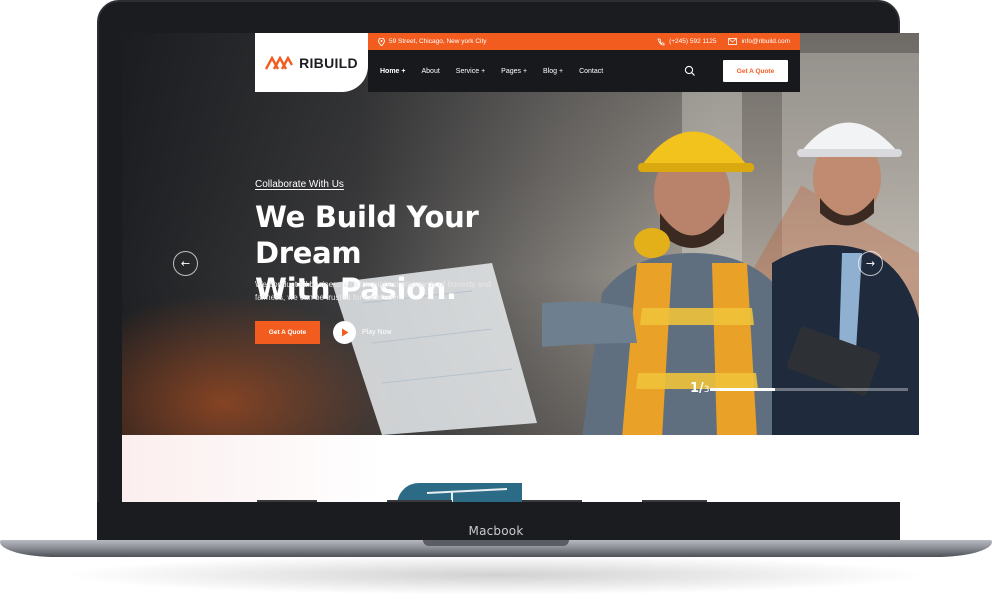 This screenshot has height=614, width=992. What do you see at coordinates (553, 71) in the screenshot?
I see `nav-item-blog: Blog +` at bounding box center [553, 71].